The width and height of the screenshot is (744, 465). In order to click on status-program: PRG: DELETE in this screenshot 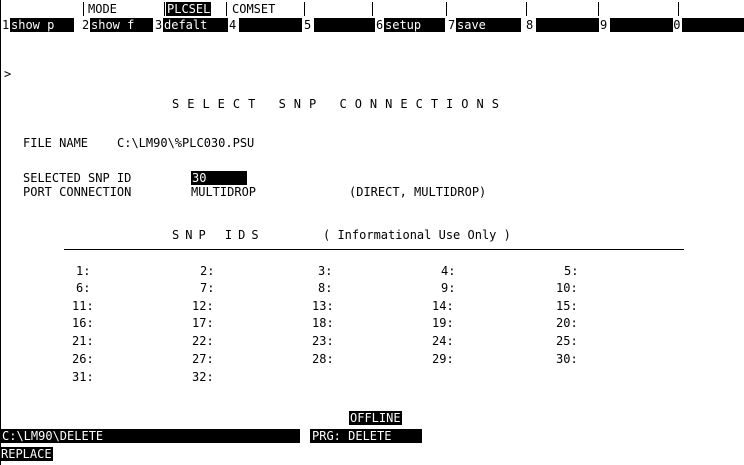, I will do `click(366, 436)`.